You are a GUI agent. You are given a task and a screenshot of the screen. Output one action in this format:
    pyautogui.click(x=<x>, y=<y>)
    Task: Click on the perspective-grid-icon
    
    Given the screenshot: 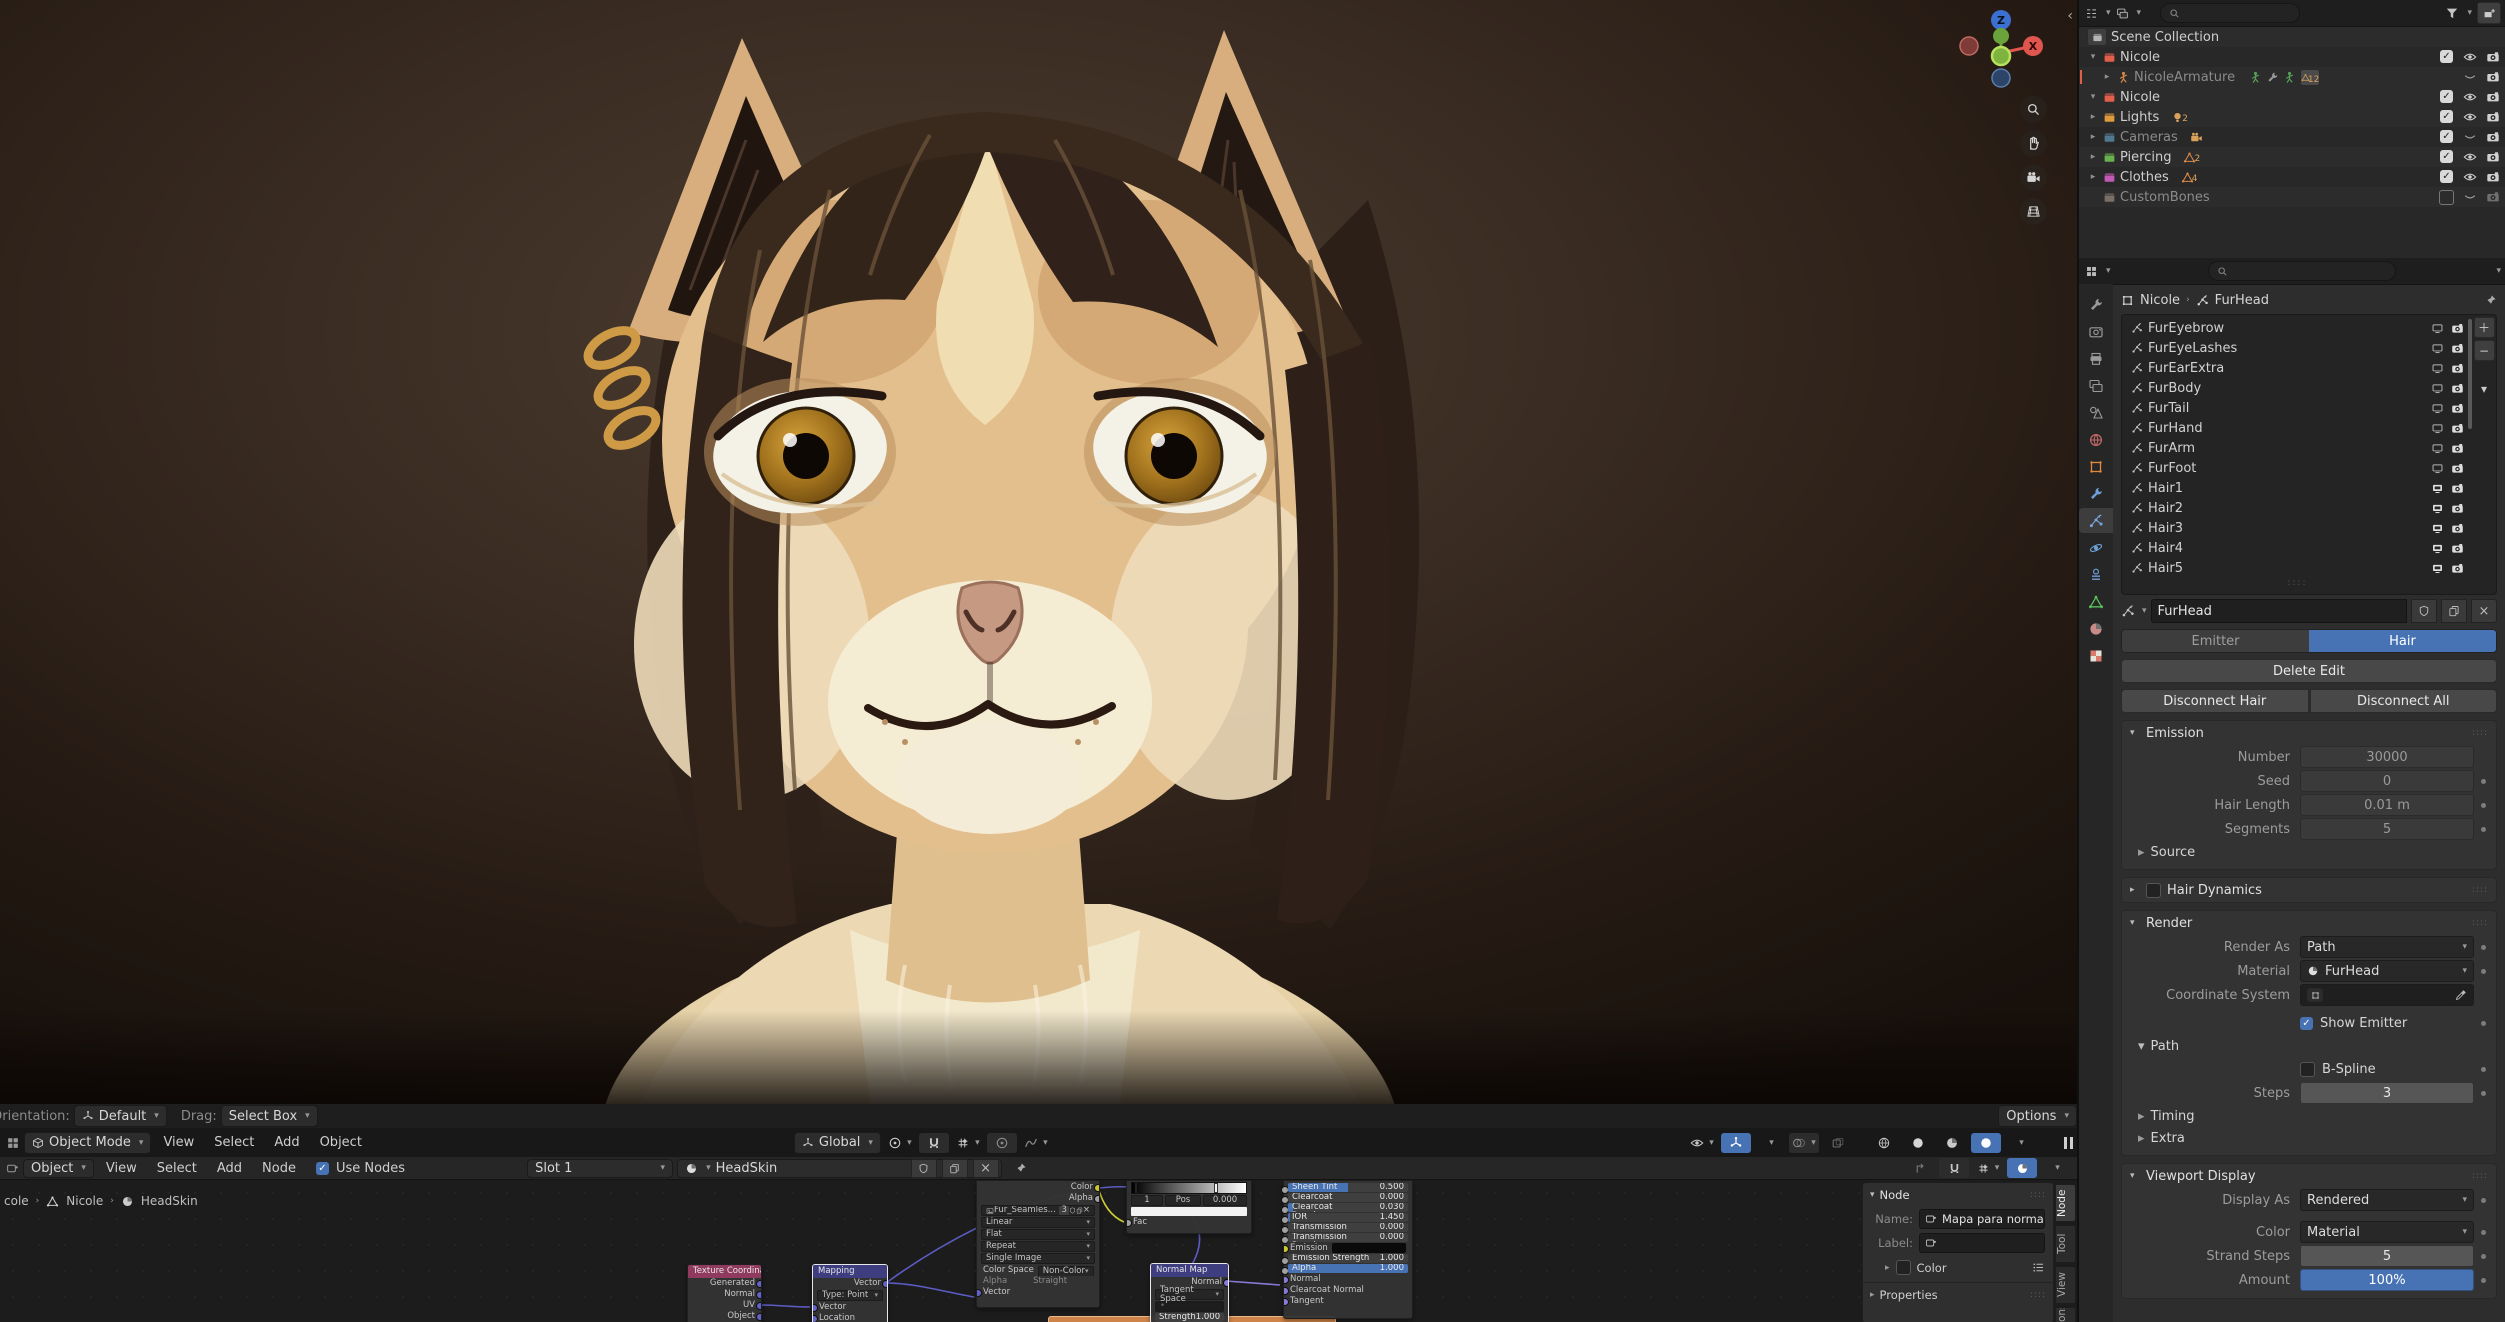 What is the action you would take?
    pyautogui.click(x=2033, y=211)
    